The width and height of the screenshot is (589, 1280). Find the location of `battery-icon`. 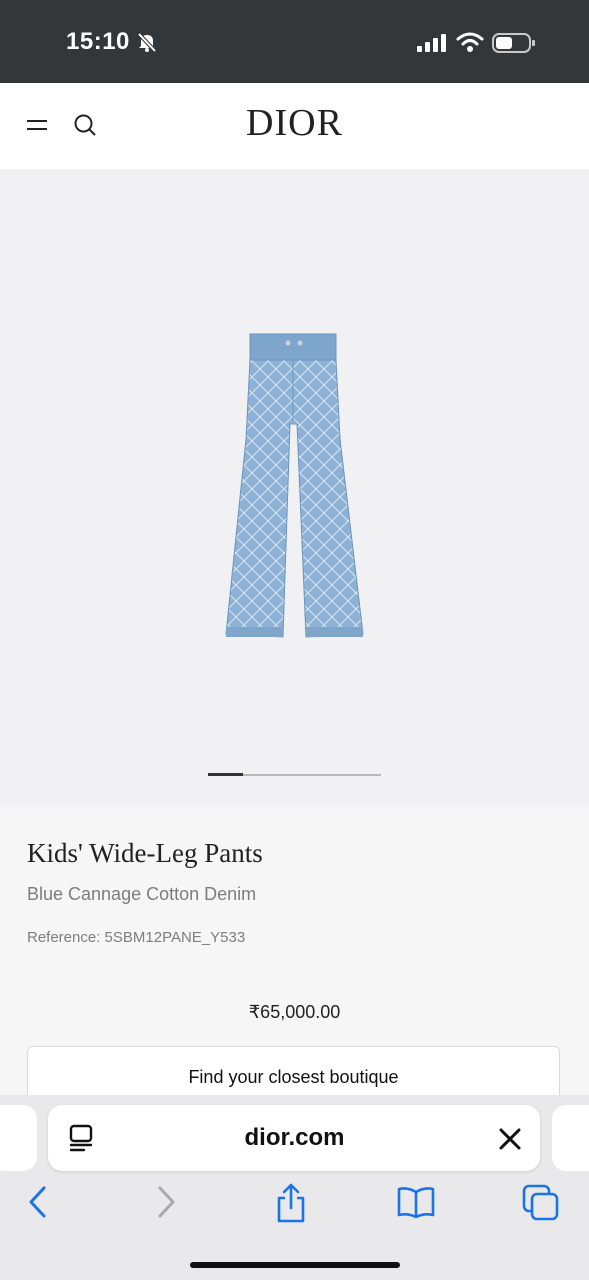

battery-icon is located at coordinates (513, 43).